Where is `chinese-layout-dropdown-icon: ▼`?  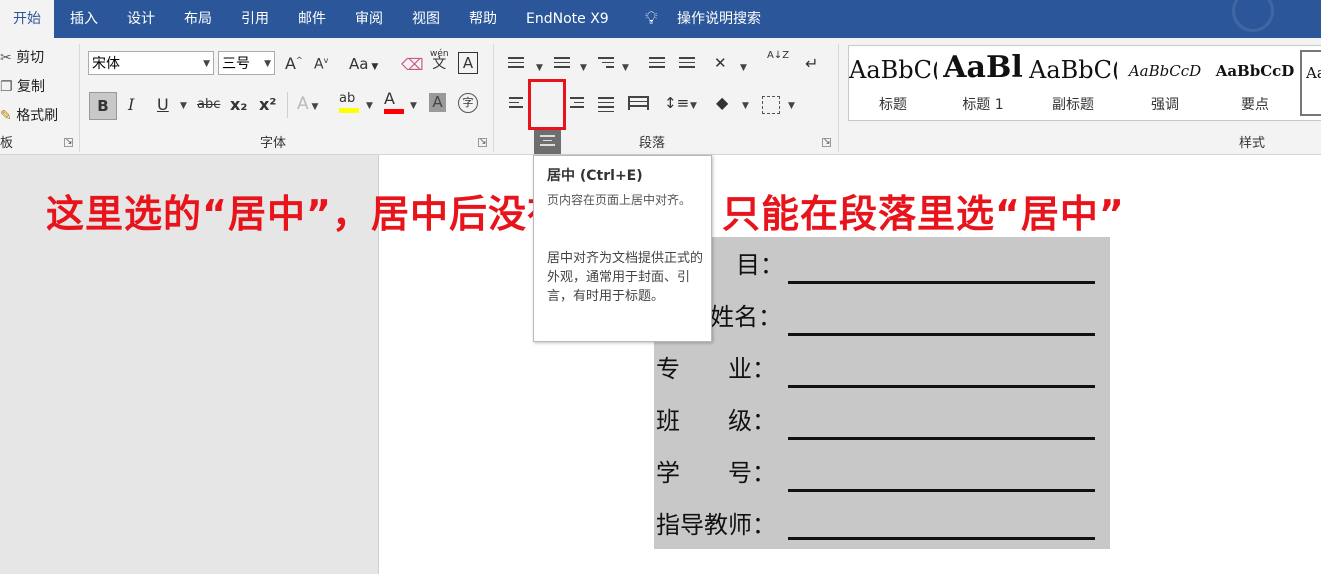
chinese-layout-dropdown-icon: ▼ is located at coordinates (743, 68).